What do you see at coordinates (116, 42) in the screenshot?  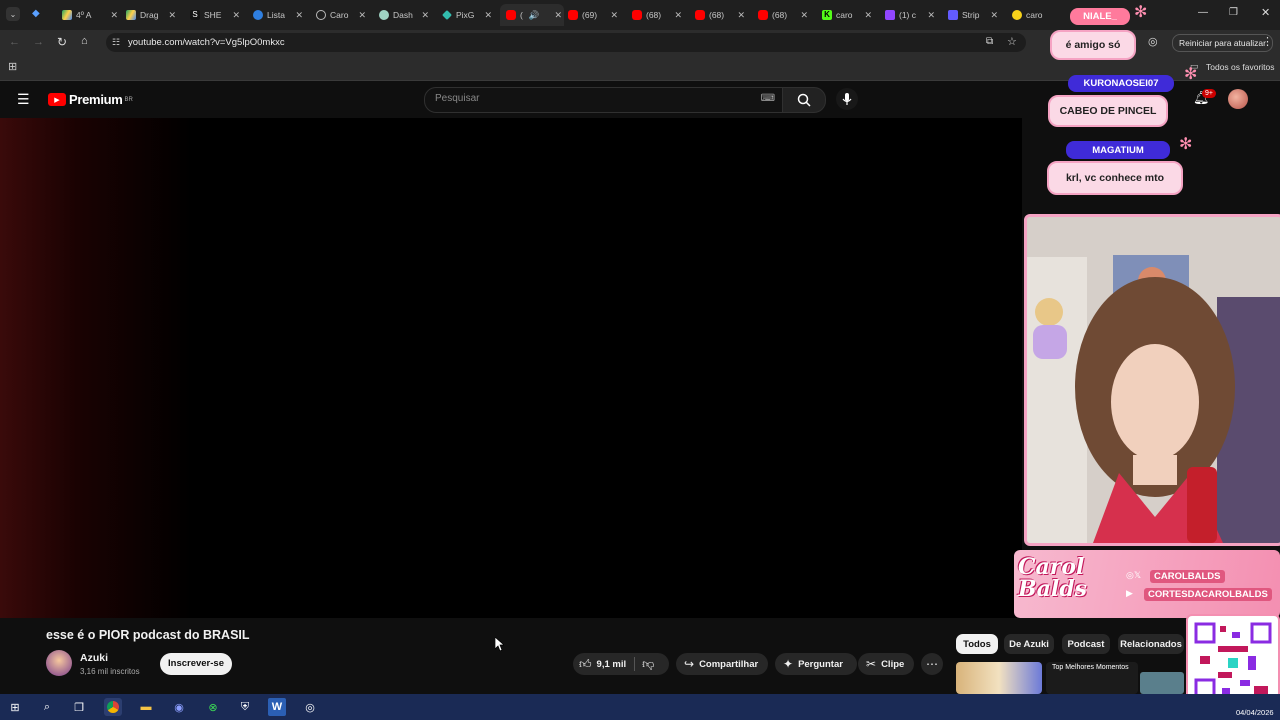 I see `site-info-icon: ☷` at bounding box center [116, 42].